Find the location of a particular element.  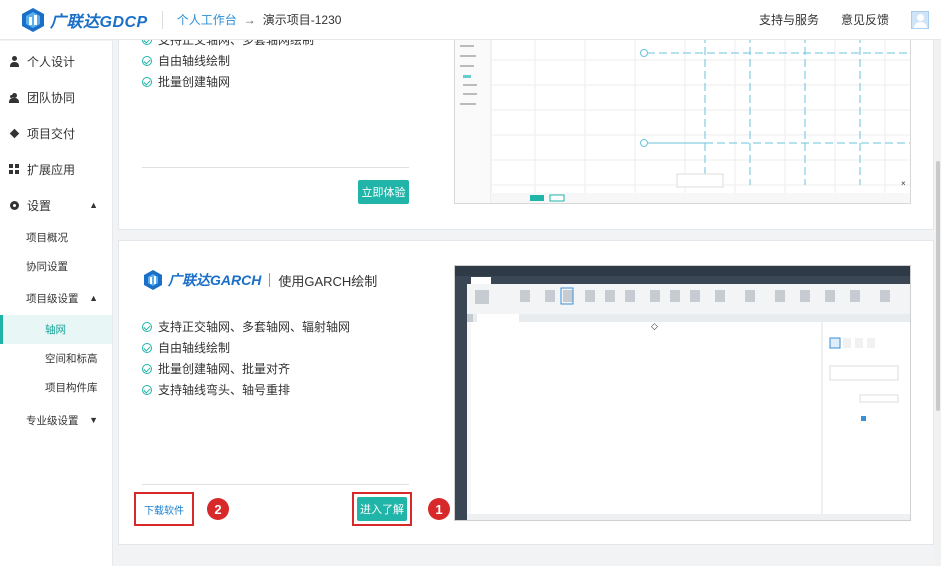

sidebar-item-label: 个人设计 is located at coordinates (51, 61).